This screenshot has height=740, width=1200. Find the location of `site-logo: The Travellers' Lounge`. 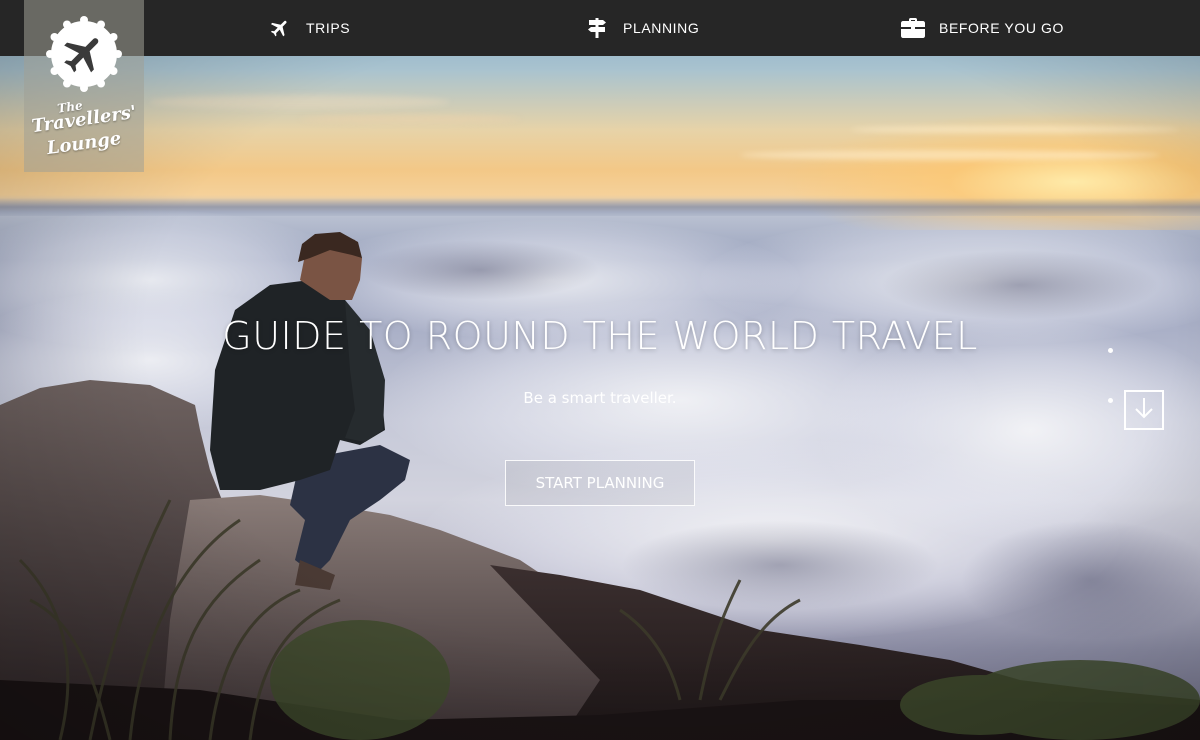

site-logo: The Travellers' Lounge is located at coordinates (84, 86).